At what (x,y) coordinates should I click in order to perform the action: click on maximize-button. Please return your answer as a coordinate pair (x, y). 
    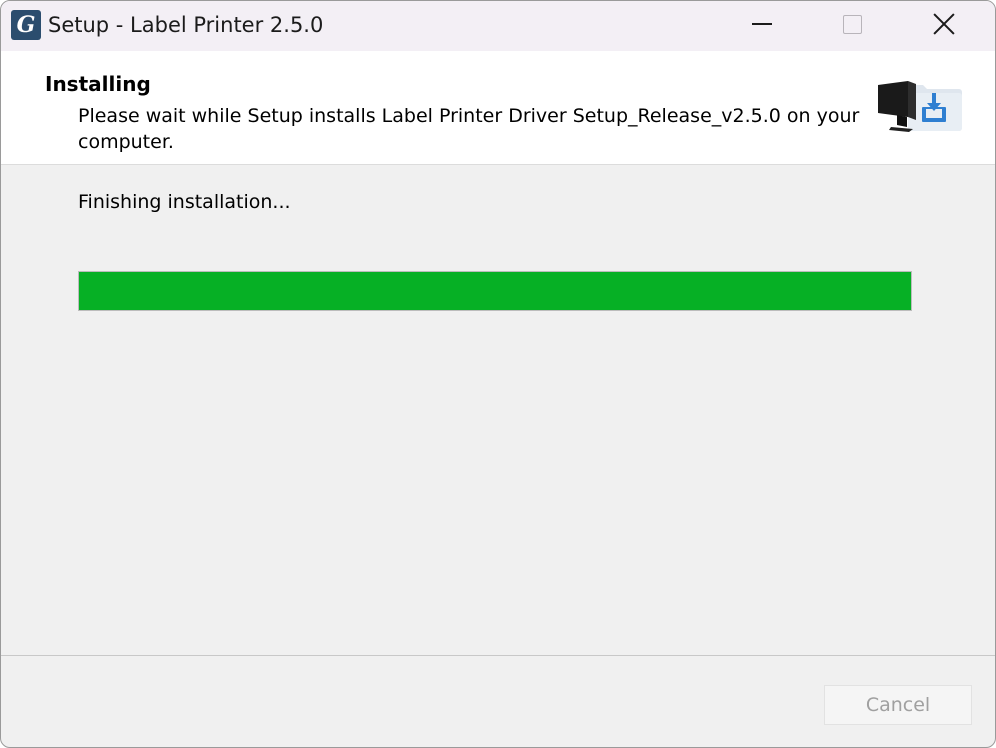
    Looking at the image, I should click on (852, 24).